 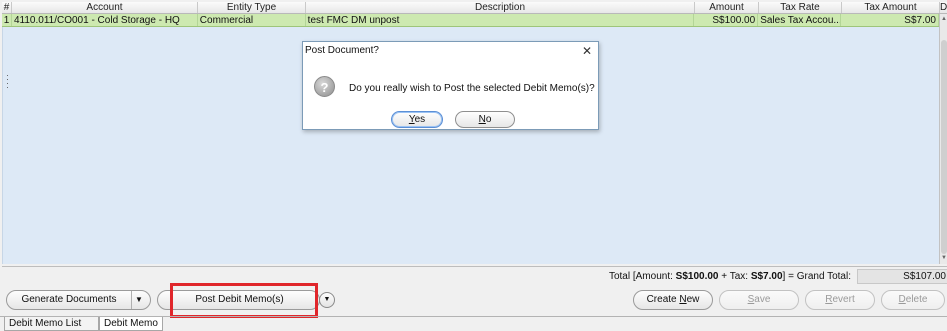 What do you see at coordinates (7, 20) in the screenshot?
I see `row-number: 1` at bounding box center [7, 20].